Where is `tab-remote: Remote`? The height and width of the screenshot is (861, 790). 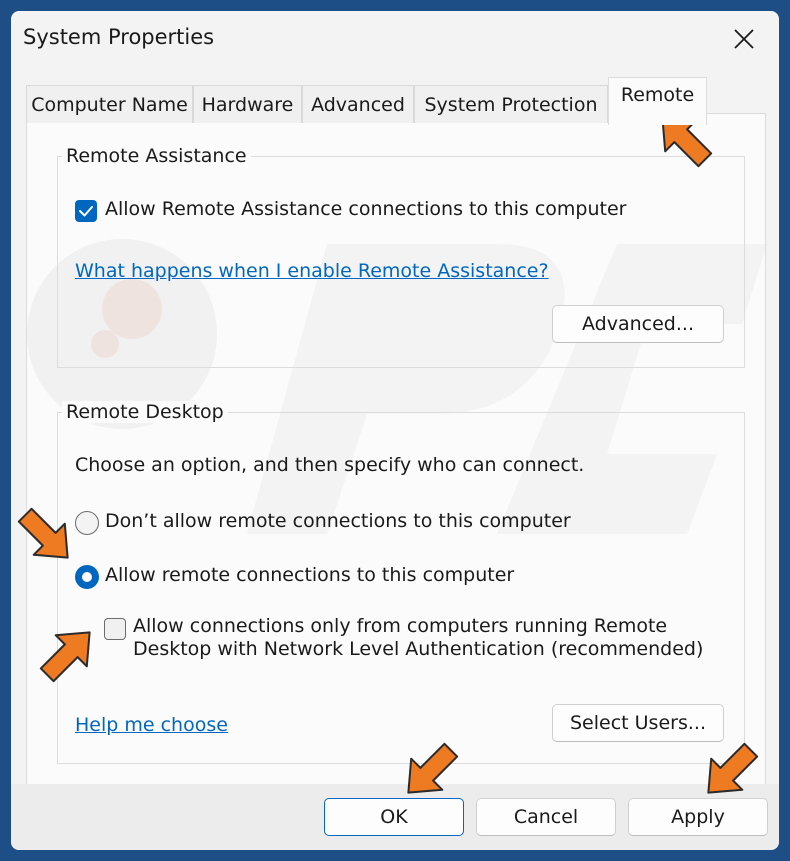
tab-remote: Remote is located at coordinates (657, 101).